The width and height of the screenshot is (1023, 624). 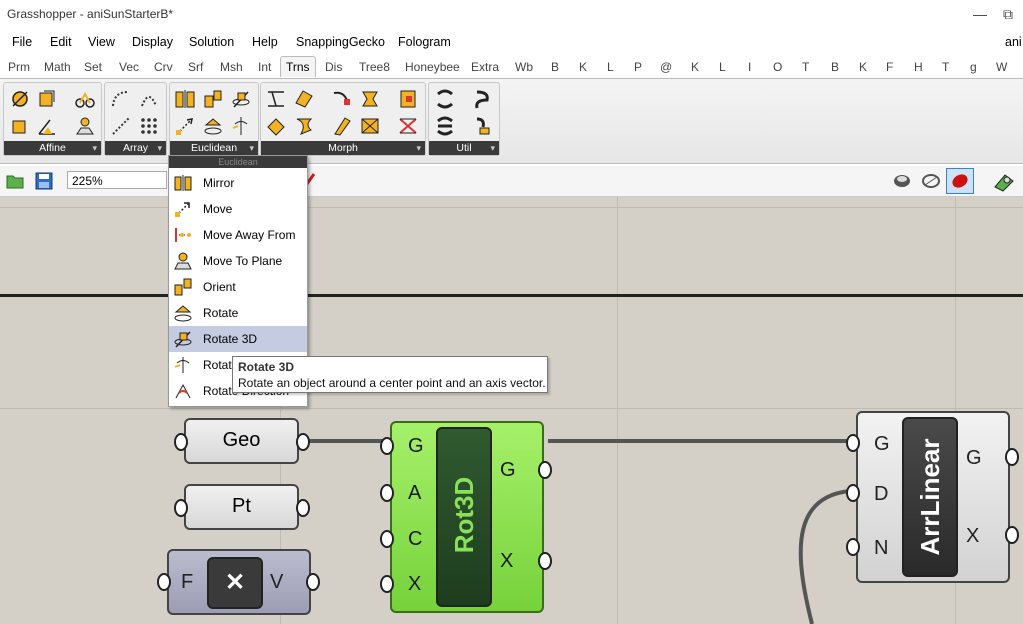 I want to click on tab-prm: Prm, so click(x=19, y=67).